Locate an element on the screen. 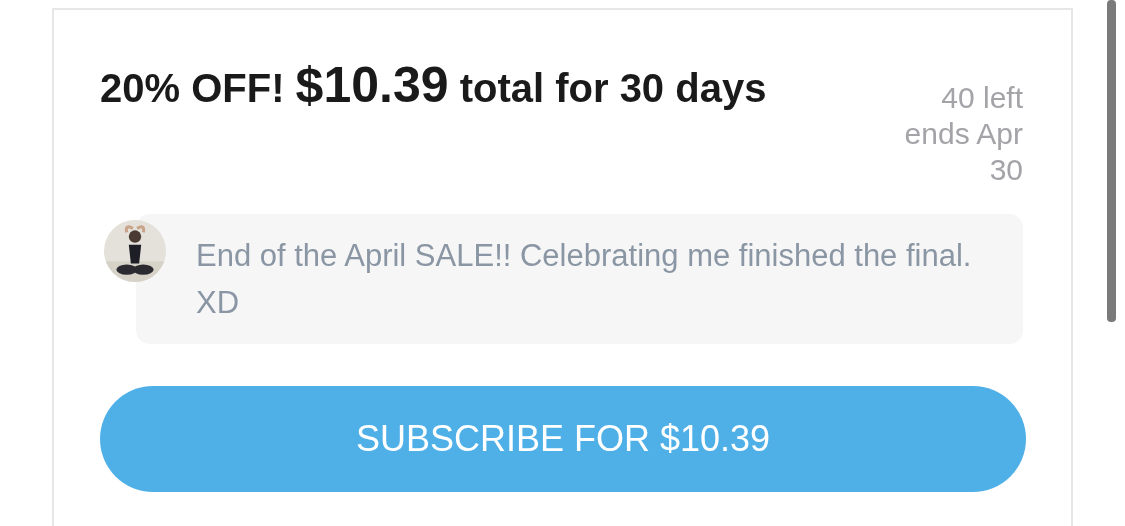  offer-meta: 40 left is located at coordinates (981, 98).